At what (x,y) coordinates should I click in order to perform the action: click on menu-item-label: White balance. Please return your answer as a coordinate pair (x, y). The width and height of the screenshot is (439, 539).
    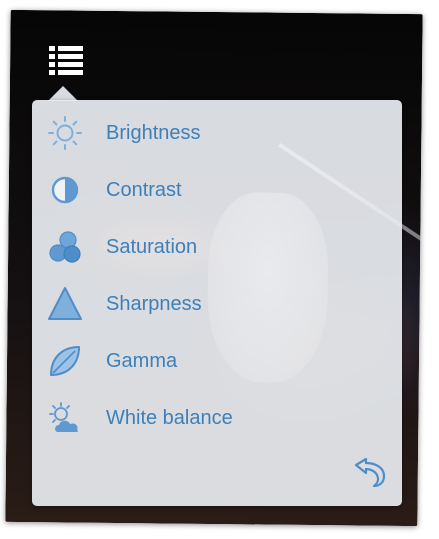
    Looking at the image, I should click on (169, 417).